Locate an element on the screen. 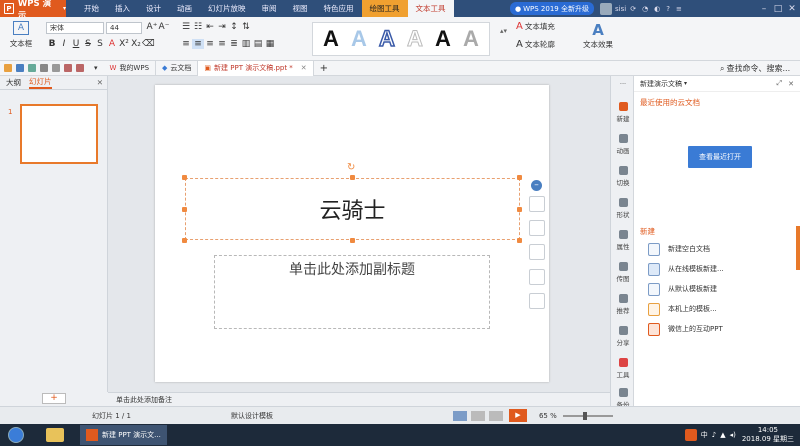  text-style-outline-gray: A is located at coordinates (415, 39).